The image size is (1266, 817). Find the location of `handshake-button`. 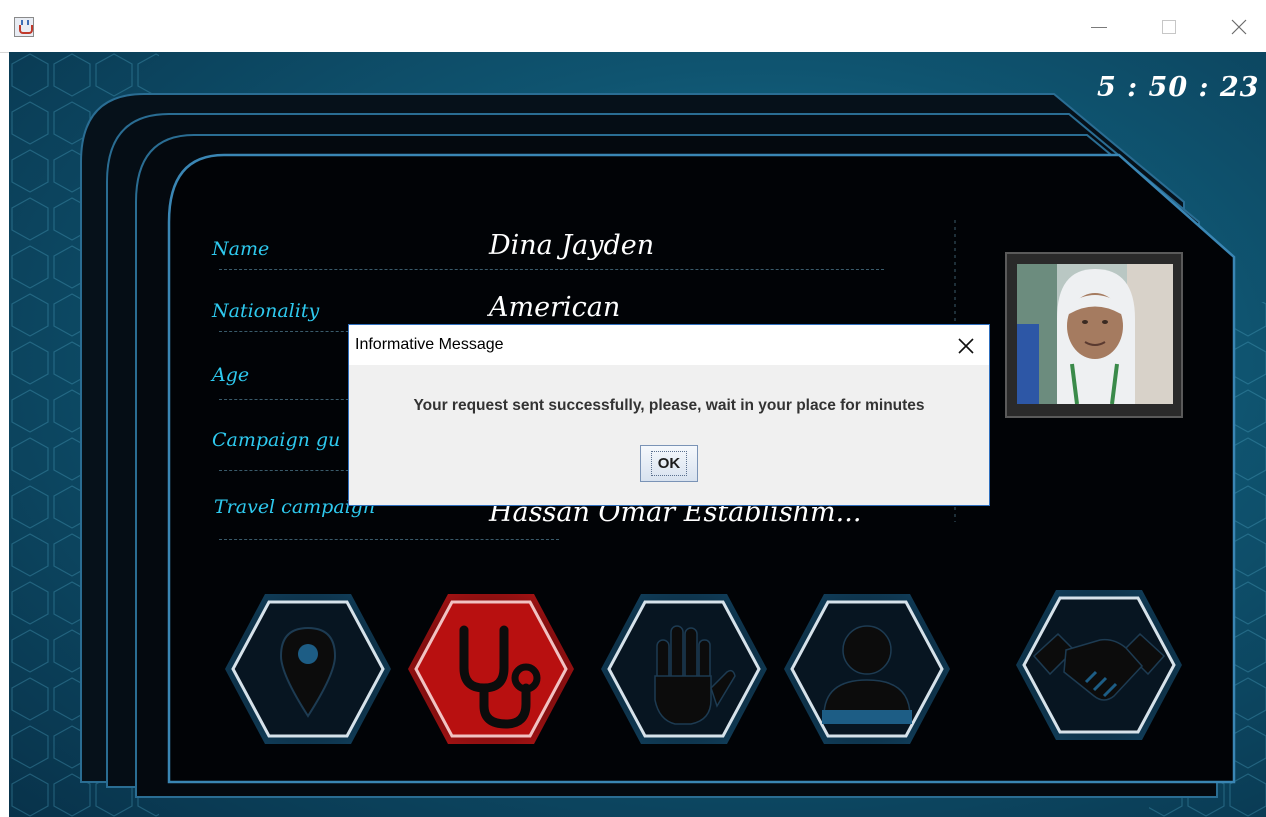

handshake-button is located at coordinates (1099, 665).